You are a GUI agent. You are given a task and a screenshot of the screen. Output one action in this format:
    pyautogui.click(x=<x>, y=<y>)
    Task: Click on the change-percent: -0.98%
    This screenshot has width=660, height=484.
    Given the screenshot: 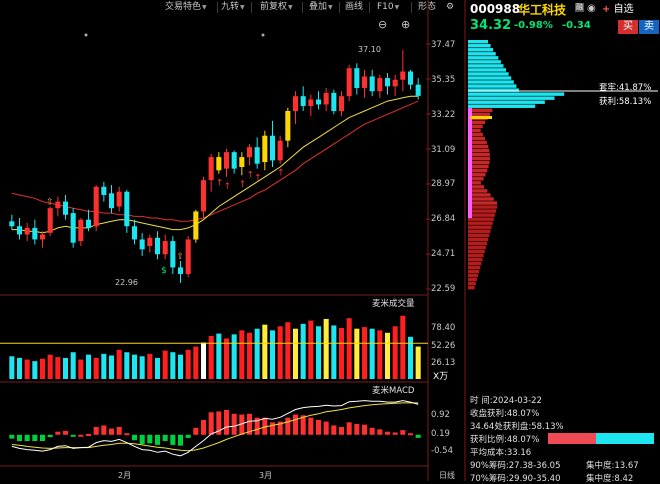 What is the action you would take?
    pyautogui.click(x=533, y=25)
    